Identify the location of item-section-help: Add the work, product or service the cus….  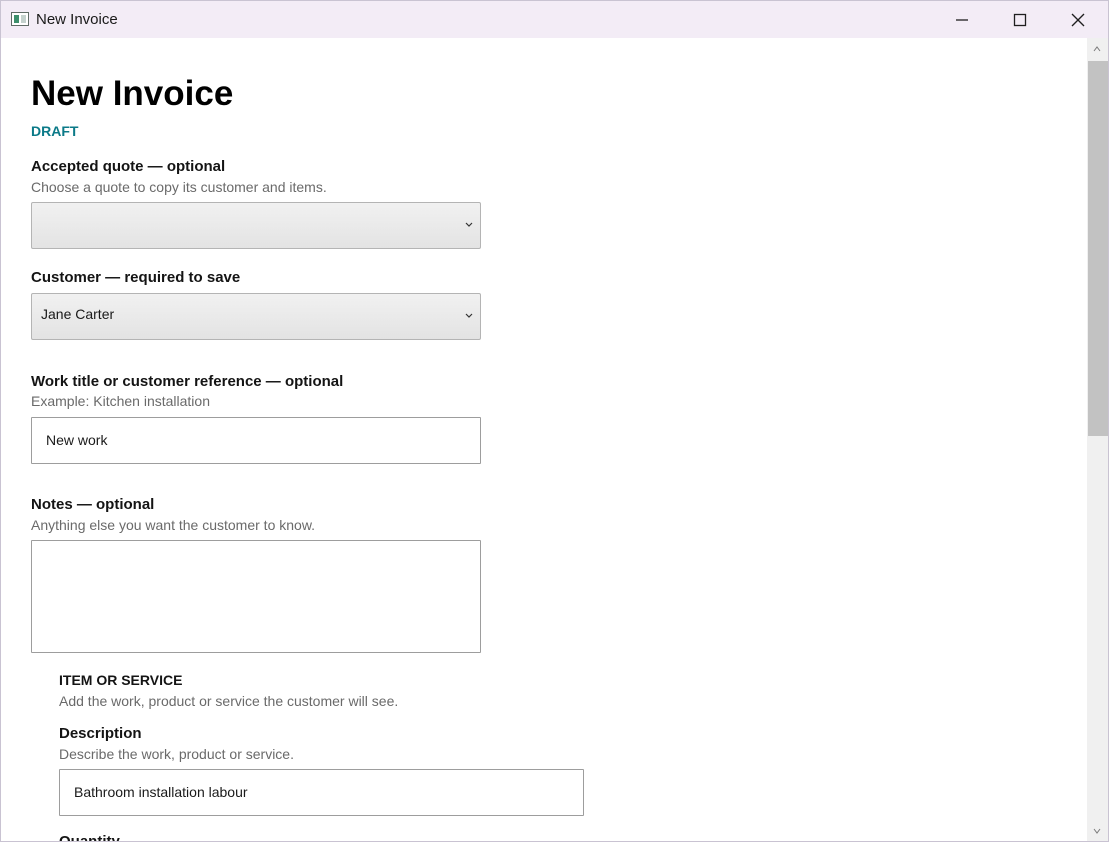
(229, 701).